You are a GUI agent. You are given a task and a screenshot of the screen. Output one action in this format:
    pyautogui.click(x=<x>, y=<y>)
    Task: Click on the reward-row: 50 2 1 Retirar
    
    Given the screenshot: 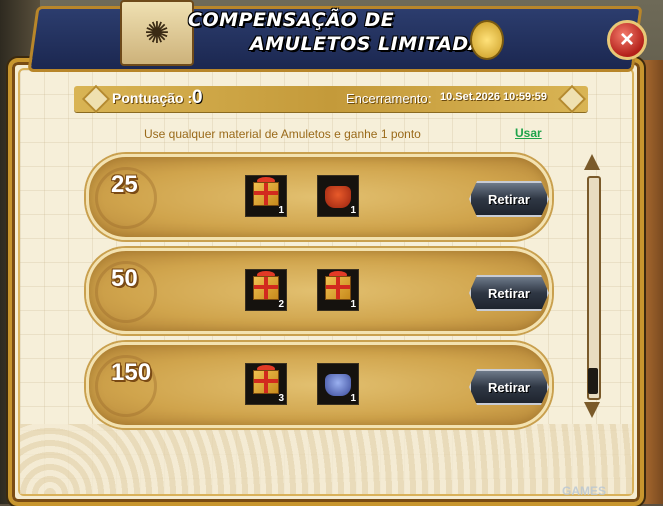 What is the action you would take?
    pyautogui.click(x=319, y=291)
    